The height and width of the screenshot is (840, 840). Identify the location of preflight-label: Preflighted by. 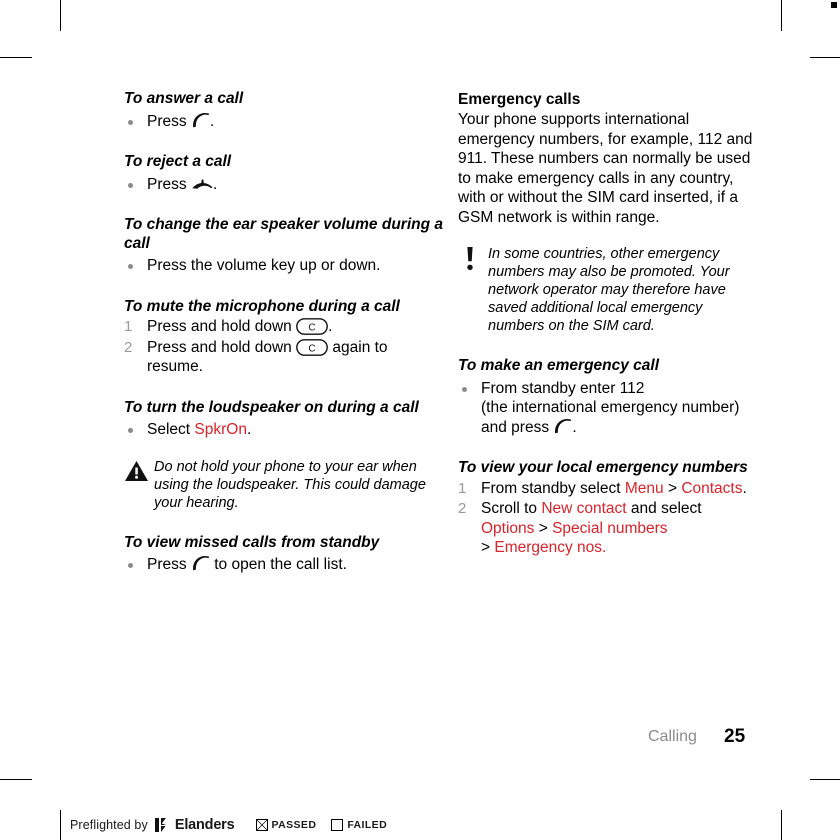
(109, 825).